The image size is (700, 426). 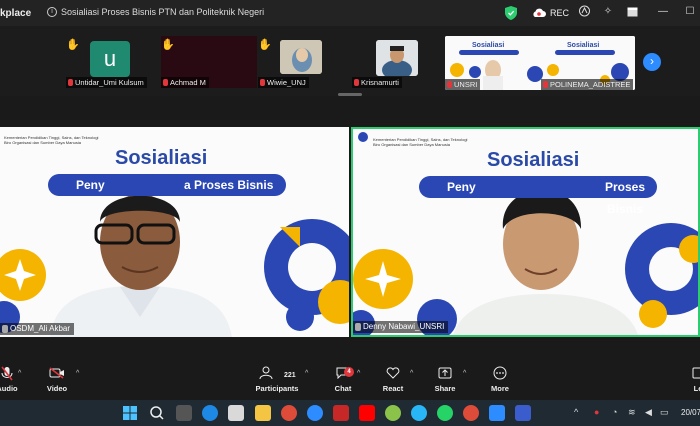 What do you see at coordinates (690, 412) in the screenshot?
I see `taskbar-date: 20/07` at bounding box center [690, 412].